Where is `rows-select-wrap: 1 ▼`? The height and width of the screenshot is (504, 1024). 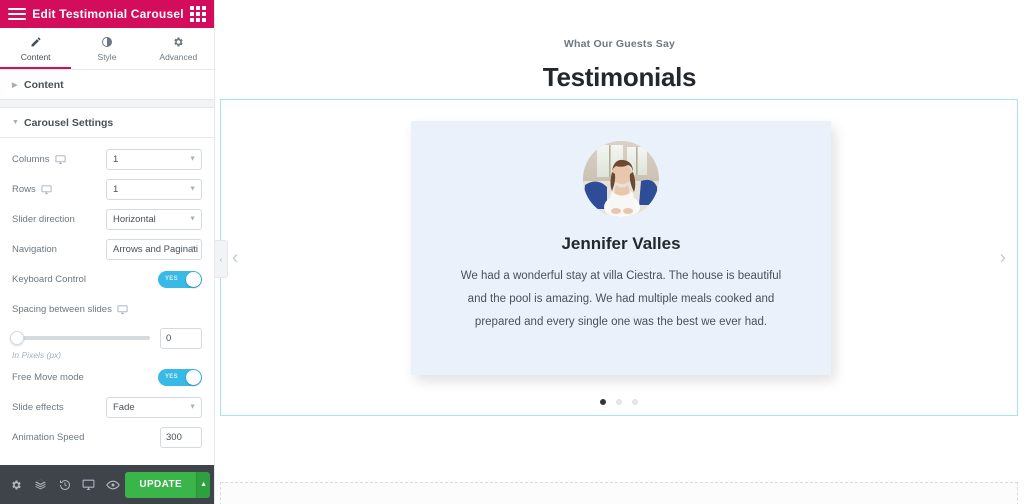
rows-select-wrap: 1 ▼ is located at coordinates (154, 189).